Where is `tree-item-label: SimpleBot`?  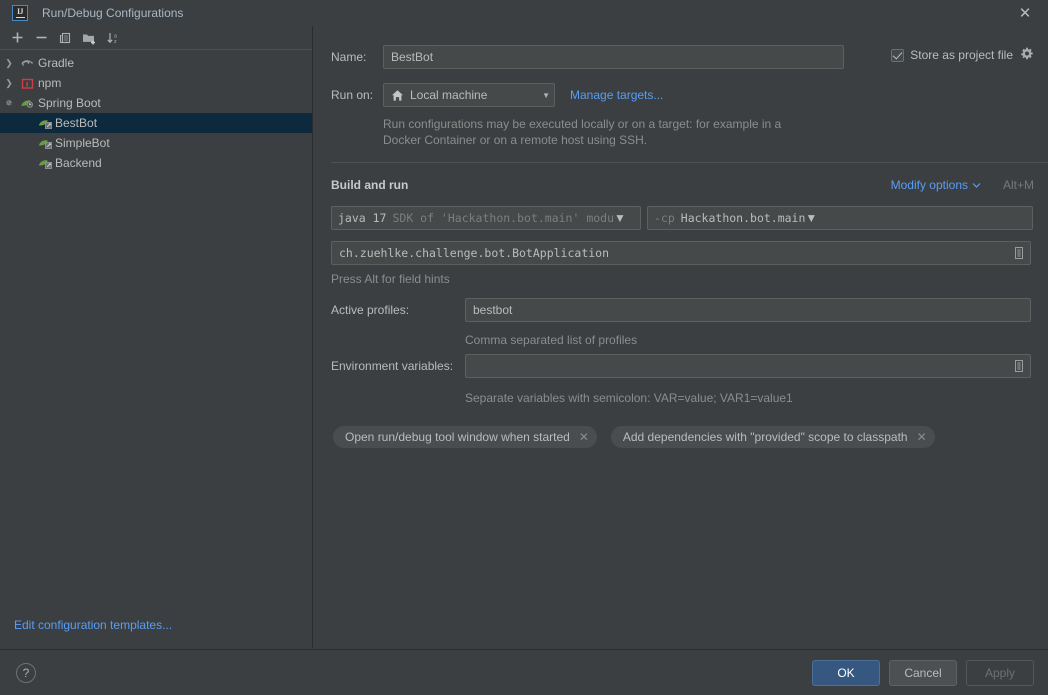 tree-item-label: SimpleBot is located at coordinates (82, 143).